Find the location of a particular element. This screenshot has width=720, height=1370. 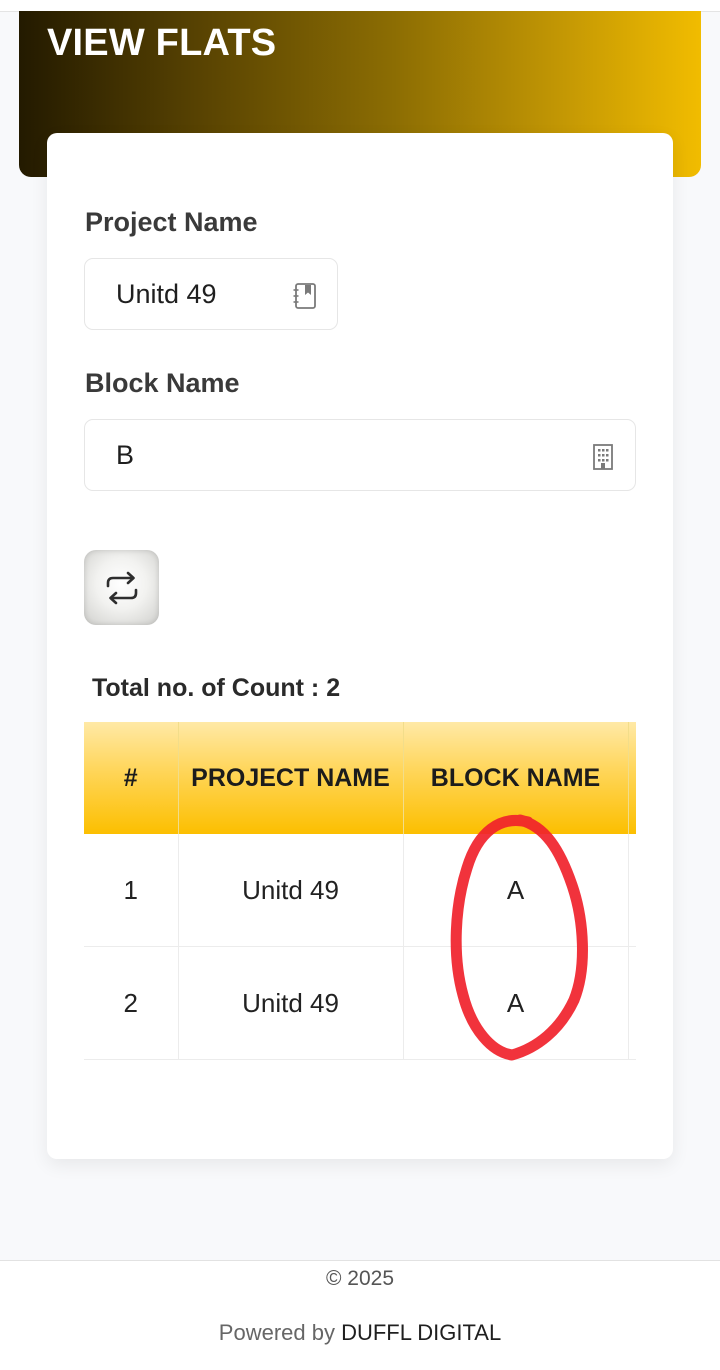

powered-by-prefix: Powered by is located at coordinates (276, 1332).